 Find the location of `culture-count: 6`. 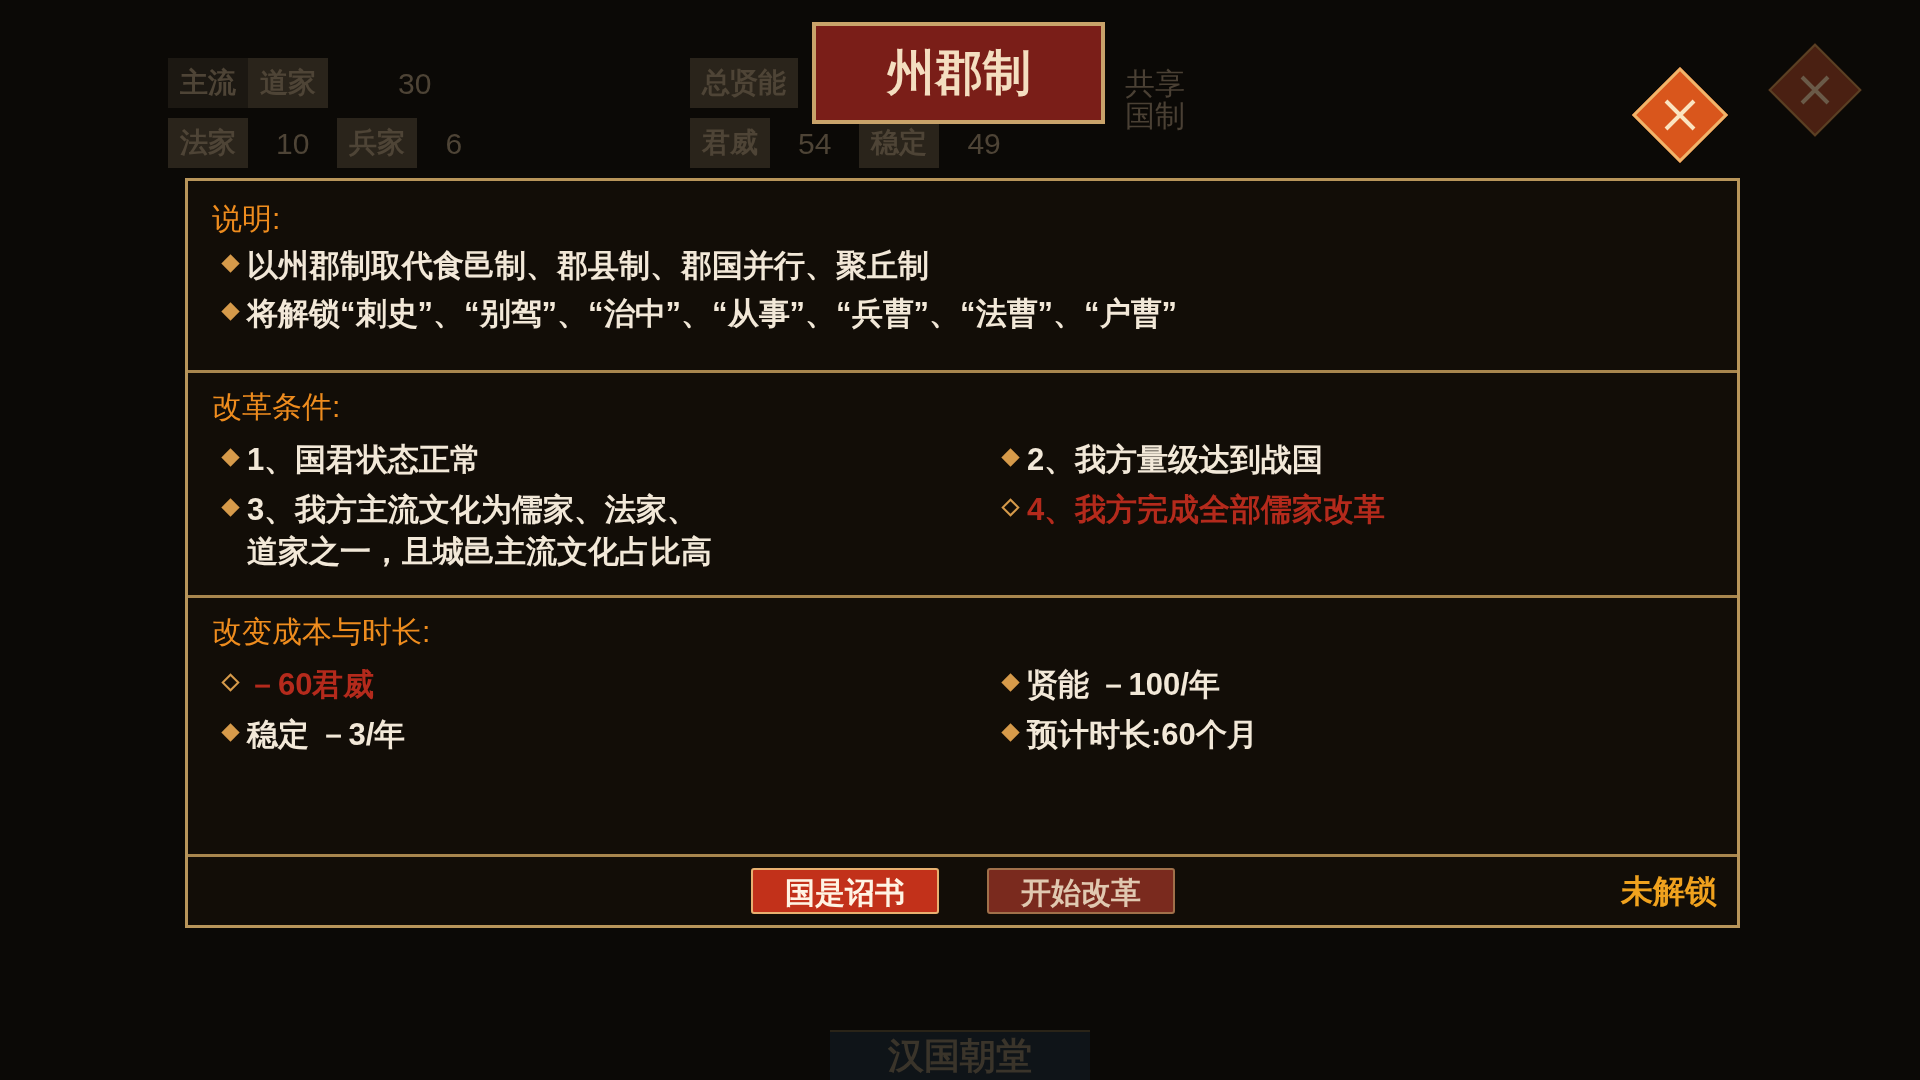

culture-count: 6 is located at coordinates (454, 143).